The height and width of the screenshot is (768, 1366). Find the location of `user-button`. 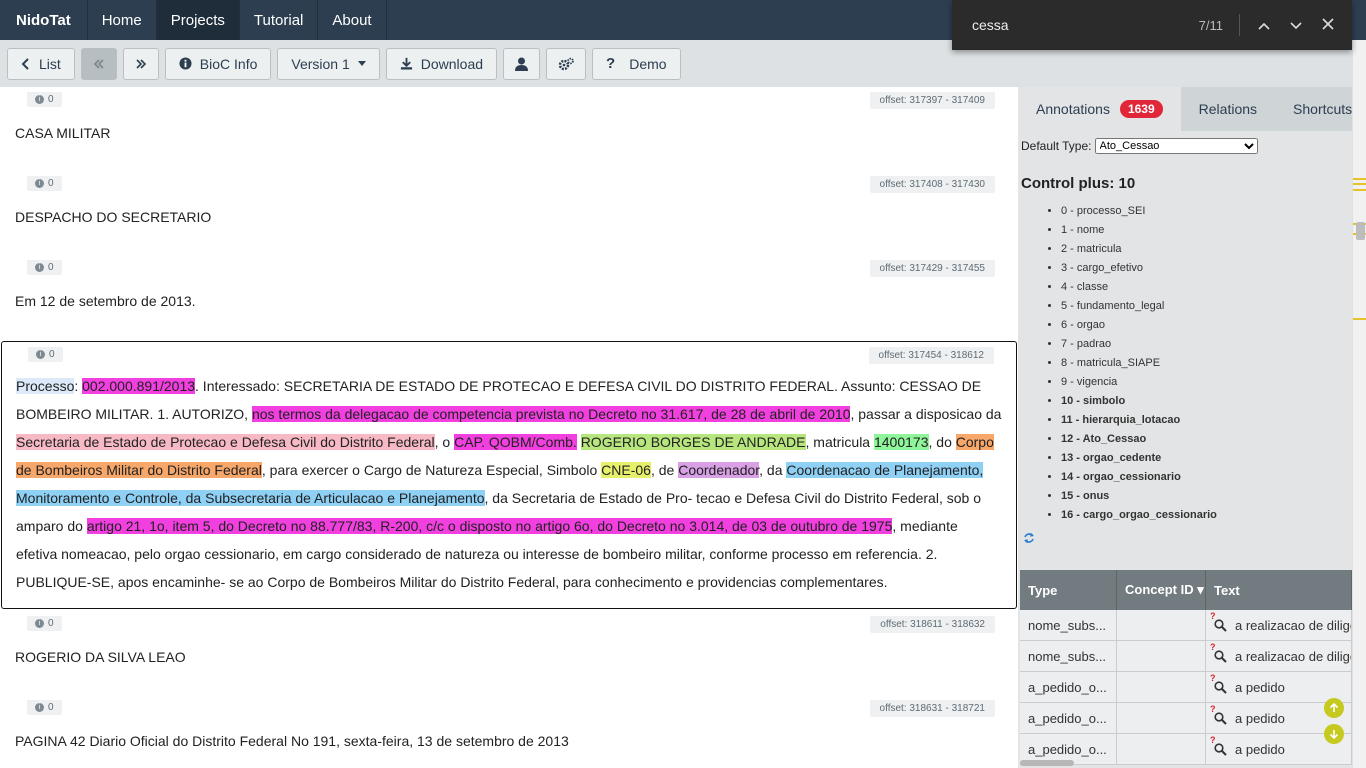

user-button is located at coordinates (522, 63).